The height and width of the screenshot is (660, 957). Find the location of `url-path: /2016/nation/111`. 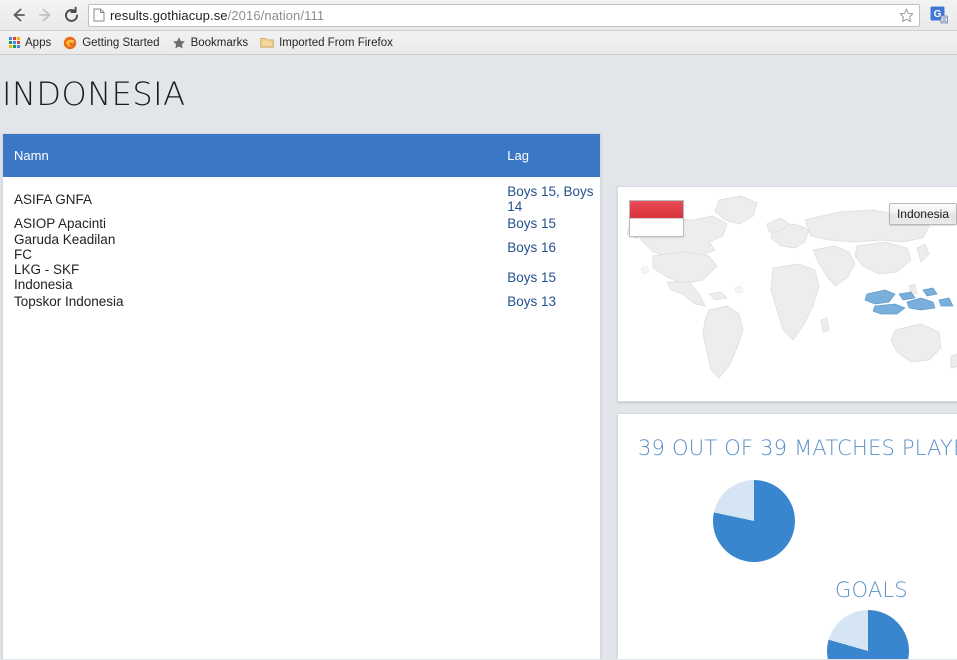

url-path: /2016/nation/111 is located at coordinates (276, 15).